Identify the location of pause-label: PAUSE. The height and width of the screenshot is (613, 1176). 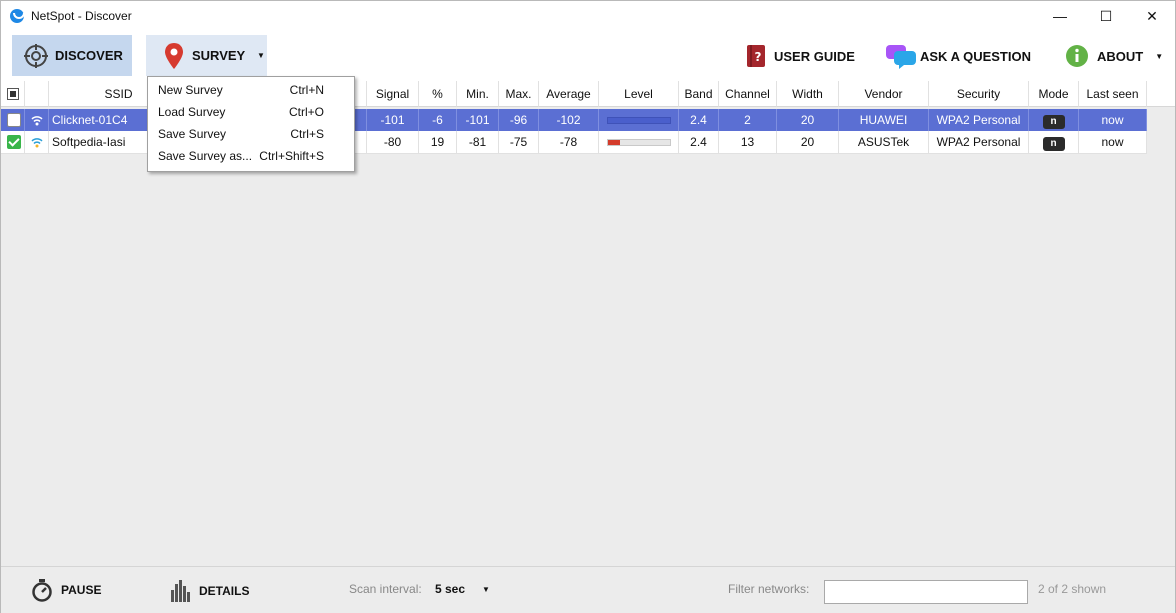
(81, 590).